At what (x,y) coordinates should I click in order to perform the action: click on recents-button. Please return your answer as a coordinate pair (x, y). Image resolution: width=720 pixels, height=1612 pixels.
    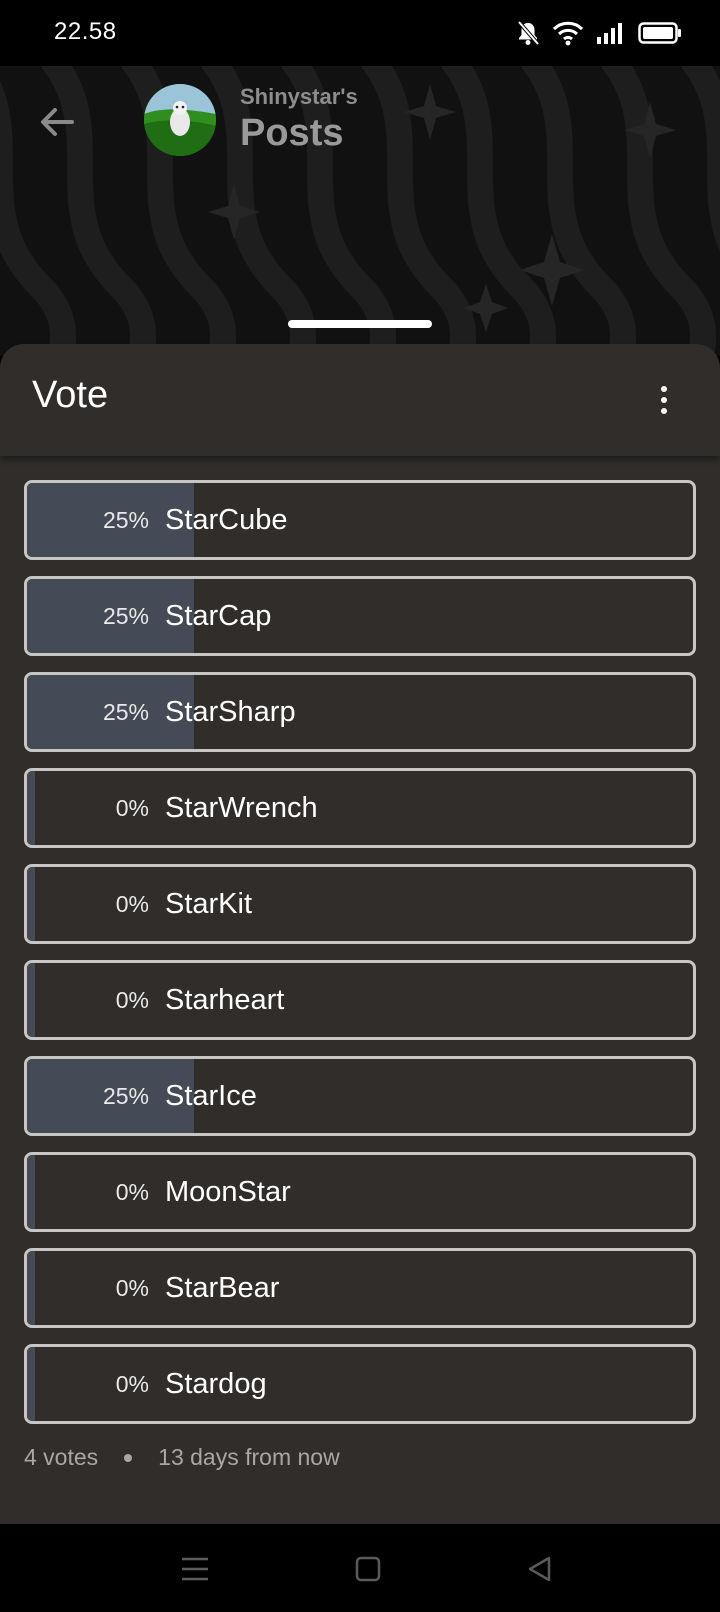
    Looking at the image, I should click on (195, 1569).